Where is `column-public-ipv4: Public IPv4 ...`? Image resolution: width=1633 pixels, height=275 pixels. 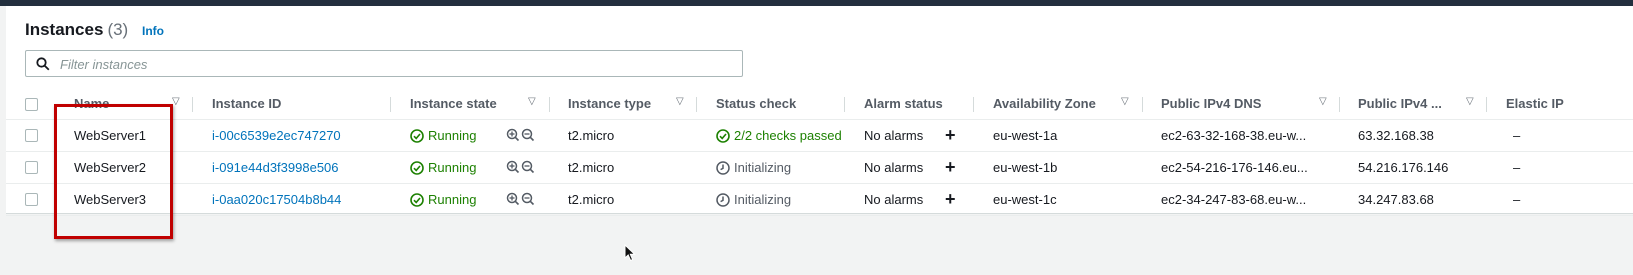 column-public-ipv4: Public IPv4 ... is located at coordinates (1400, 103).